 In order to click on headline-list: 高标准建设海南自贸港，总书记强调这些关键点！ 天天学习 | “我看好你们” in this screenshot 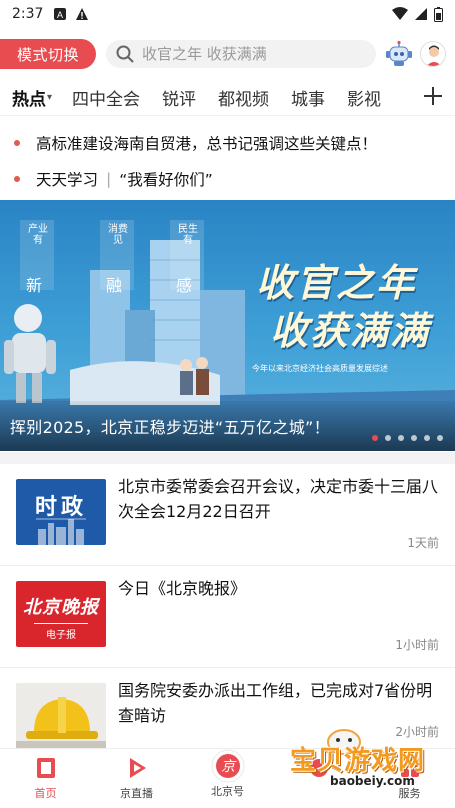, I will do `click(227, 161)`.